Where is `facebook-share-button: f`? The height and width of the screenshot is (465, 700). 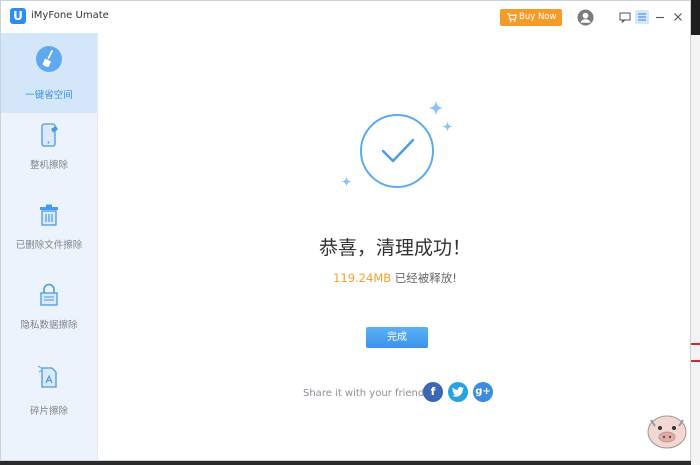
facebook-share-button: f is located at coordinates (433, 392).